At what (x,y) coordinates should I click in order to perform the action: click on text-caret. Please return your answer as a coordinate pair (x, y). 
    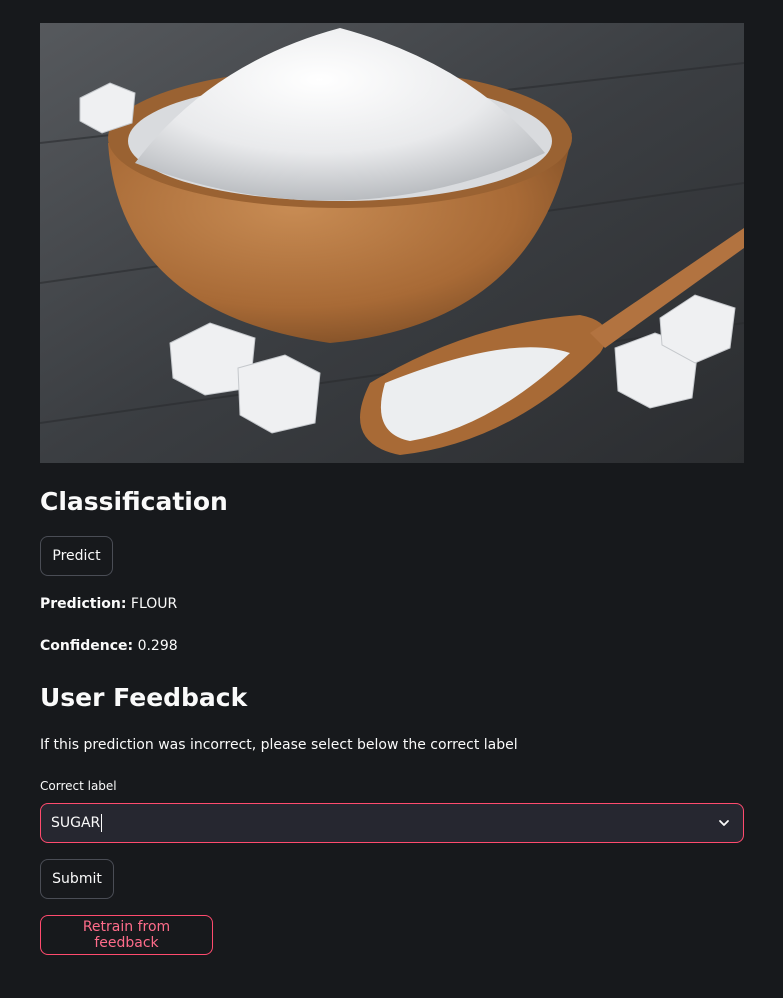
    Looking at the image, I should click on (102, 823).